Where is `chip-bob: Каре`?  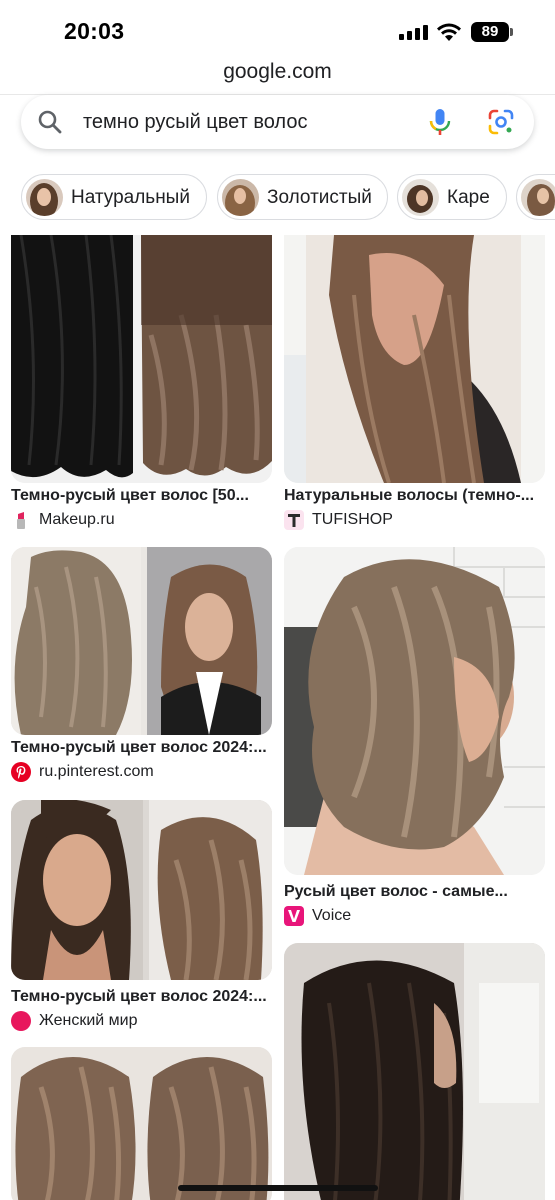 chip-bob: Каре is located at coordinates (452, 197).